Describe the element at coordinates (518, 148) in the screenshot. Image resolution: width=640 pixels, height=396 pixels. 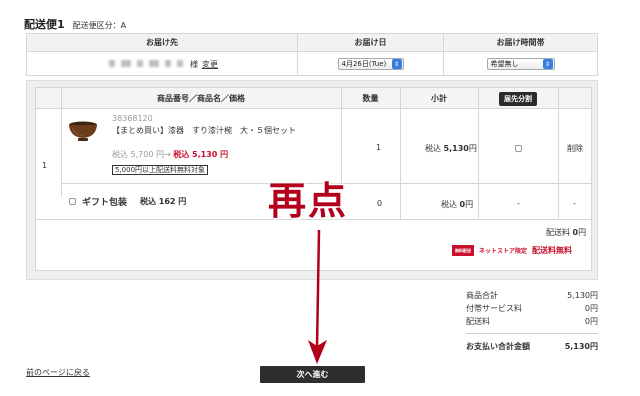
I see `split-checkbox` at that location.